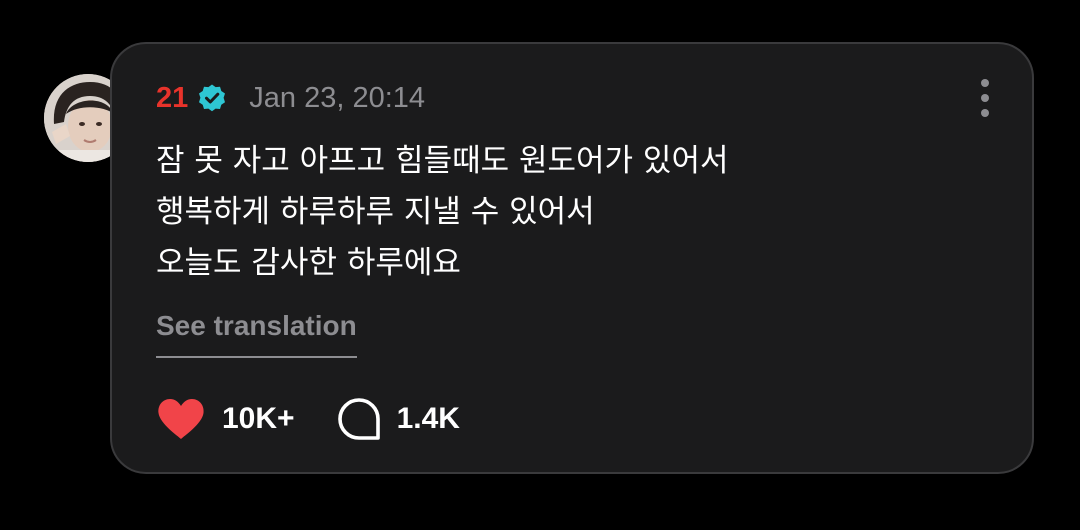 The width and height of the screenshot is (1080, 530). Describe the element at coordinates (258, 418) in the screenshot. I see `like-count: 10K+` at that location.